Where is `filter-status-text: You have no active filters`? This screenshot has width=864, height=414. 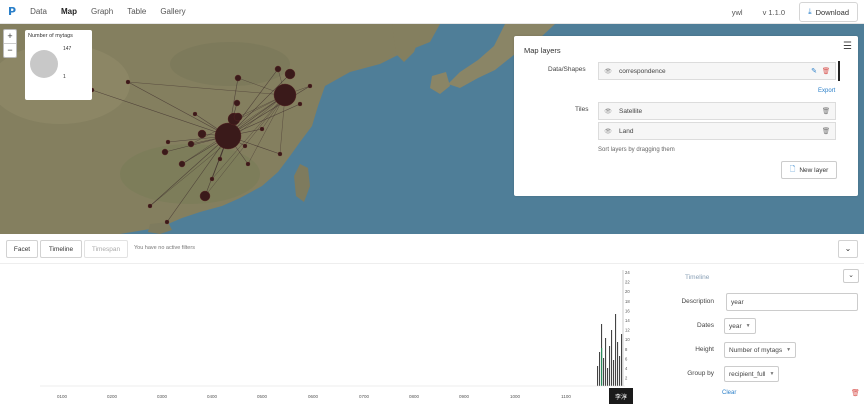
filter-status-text: You have no active filters is located at coordinates (164, 248).